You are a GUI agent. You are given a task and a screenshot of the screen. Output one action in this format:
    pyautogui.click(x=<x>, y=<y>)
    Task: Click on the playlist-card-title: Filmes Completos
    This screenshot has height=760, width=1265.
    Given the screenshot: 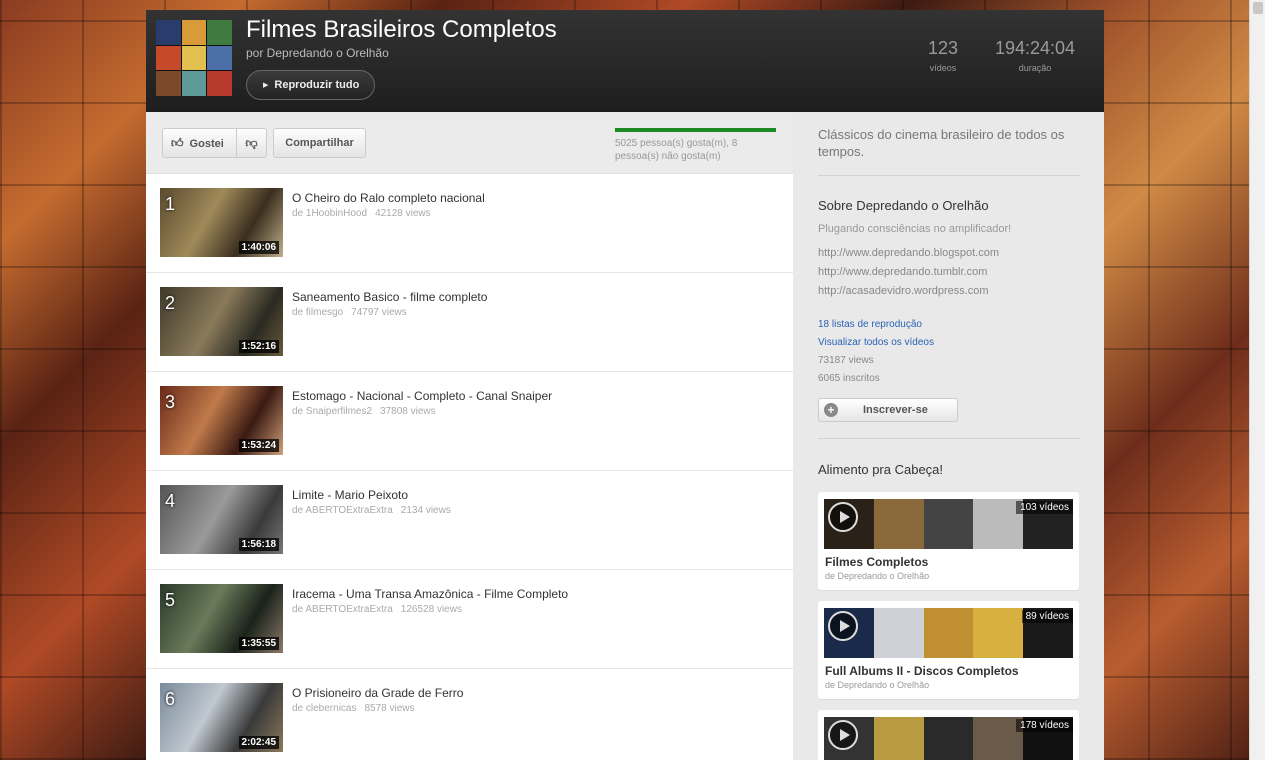 What is the action you would take?
    pyautogui.click(x=876, y=562)
    